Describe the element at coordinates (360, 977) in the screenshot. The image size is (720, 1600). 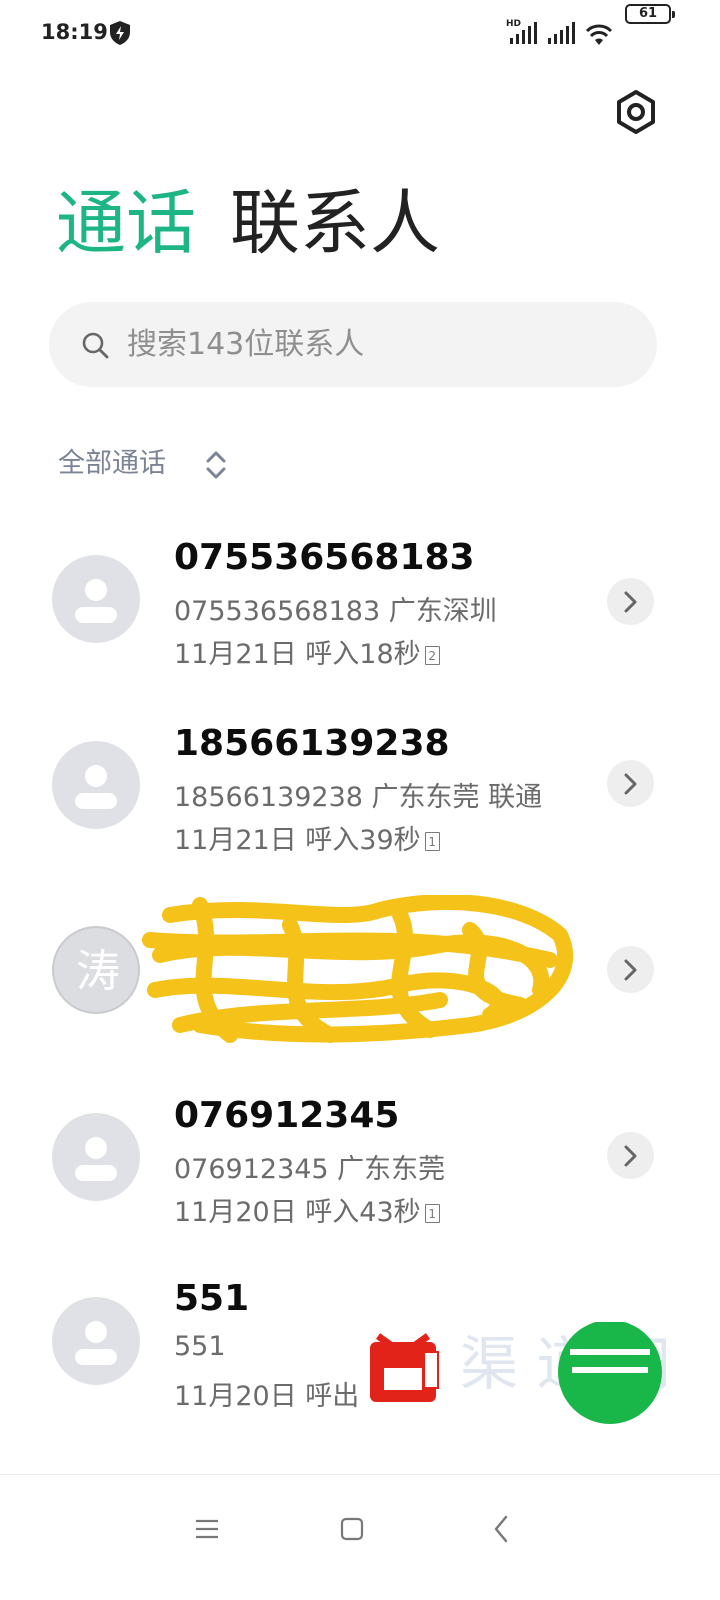
I see `call-row: 涛` at that location.